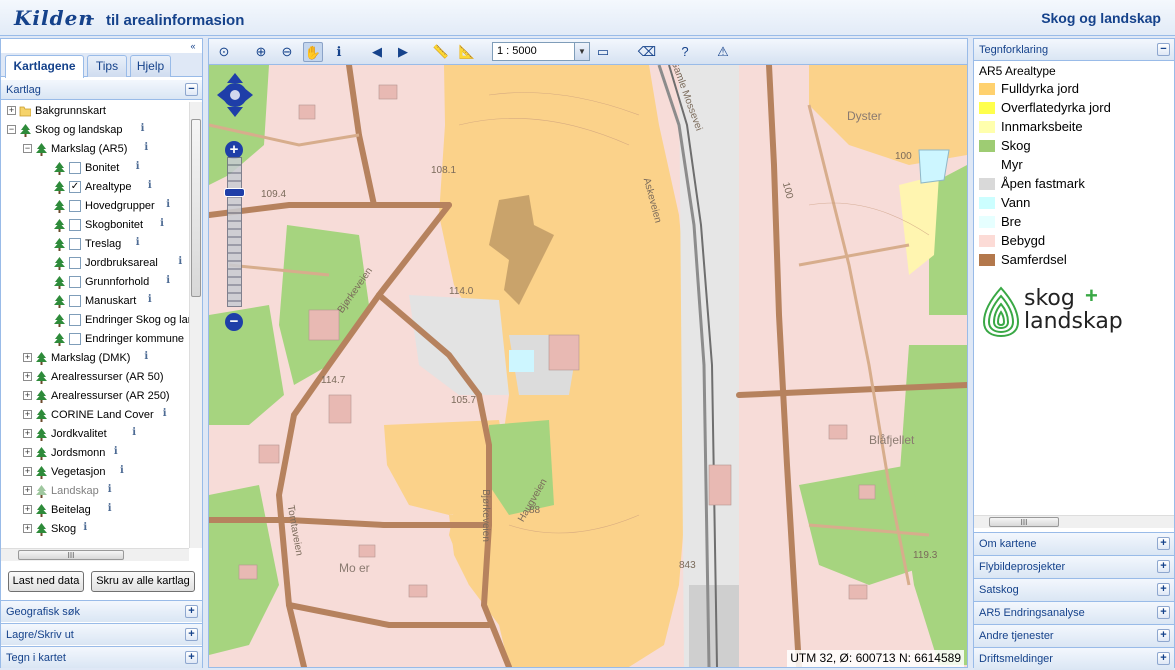  I want to click on app-logo: Kilden, so click(54, 18).